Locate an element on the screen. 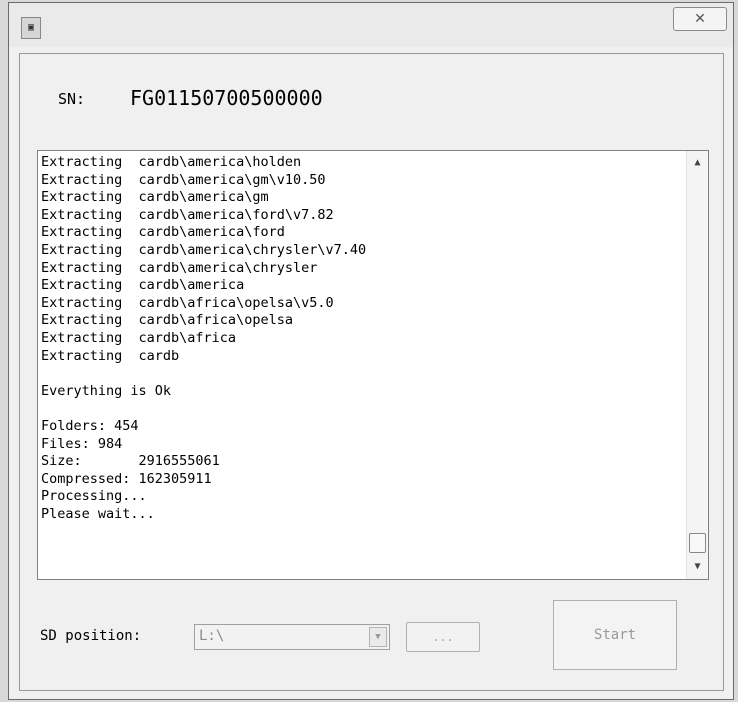 The width and height of the screenshot is (738, 702). log-line: Extracting cardb\america\gm\v10.50 is located at coordinates (183, 179).